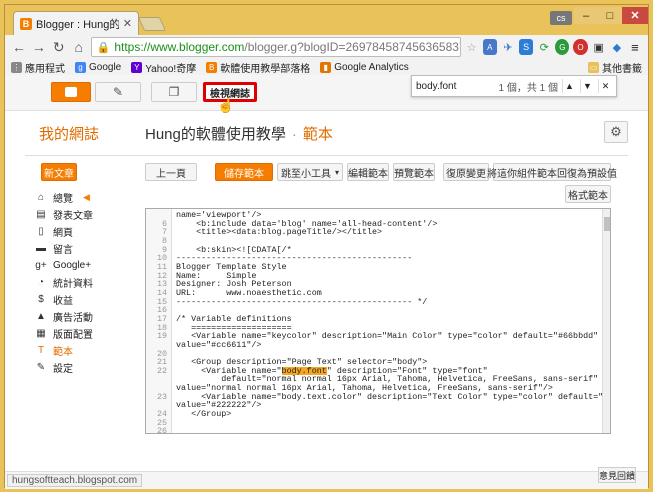  Describe the element at coordinates (80, 248) in the screenshot. I see `sidebar-item-comments: ▬ 留言` at that location.